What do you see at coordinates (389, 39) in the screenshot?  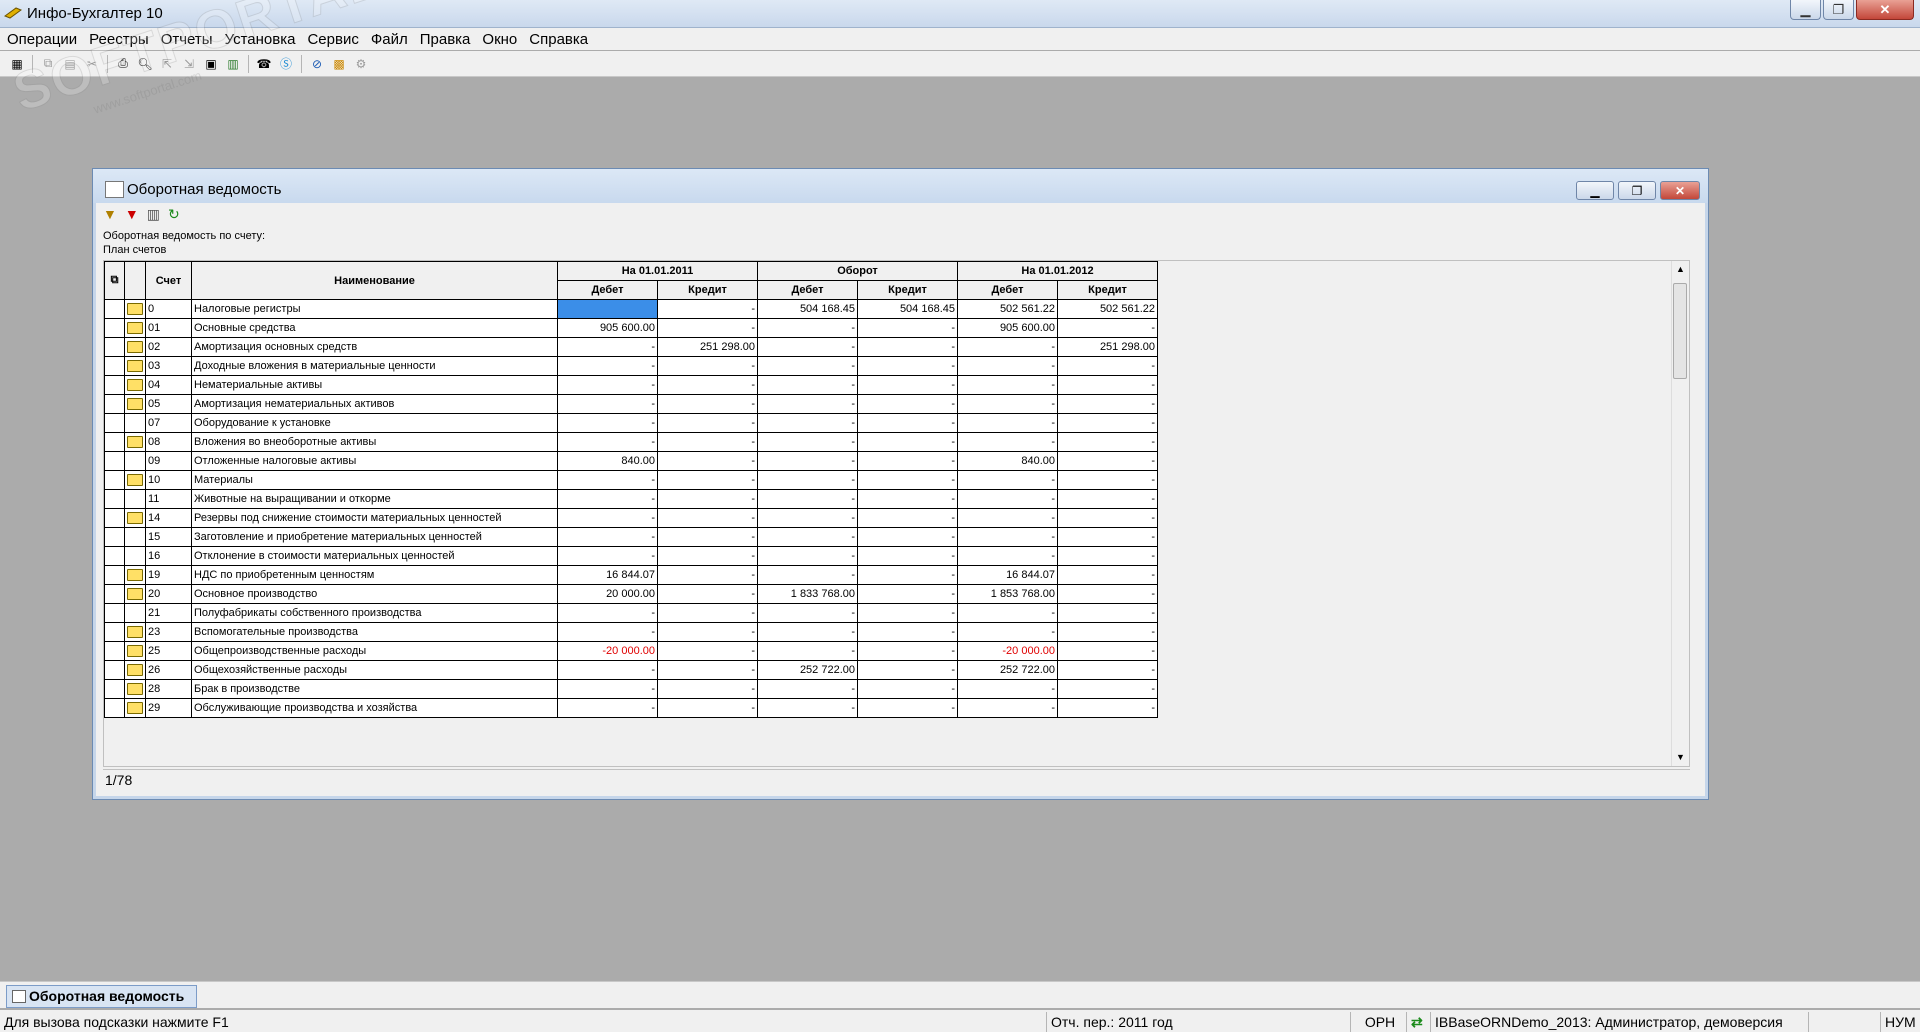 I see `menu-file: Файл` at bounding box center [389, 39].